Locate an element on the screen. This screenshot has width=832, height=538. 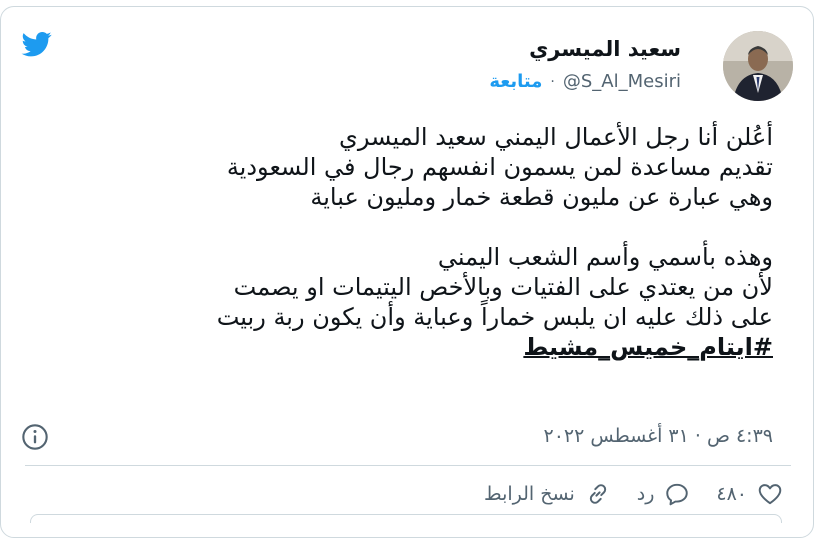
follow-button: متابعة is located at coordinates (515, 81).